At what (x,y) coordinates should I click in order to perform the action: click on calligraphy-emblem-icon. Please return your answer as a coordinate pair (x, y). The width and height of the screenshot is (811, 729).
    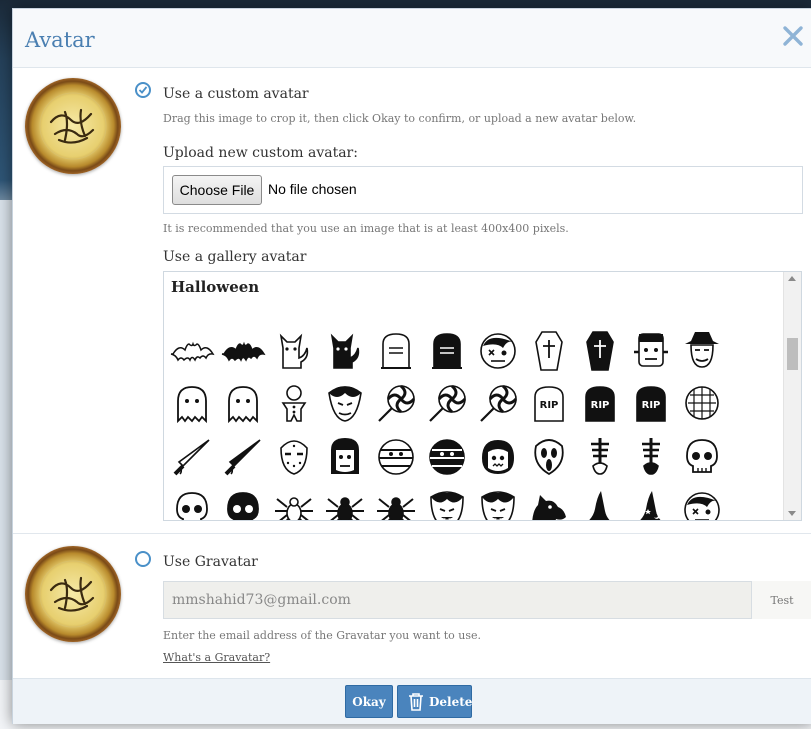
    Looking at the image, I should click on (73, 594).